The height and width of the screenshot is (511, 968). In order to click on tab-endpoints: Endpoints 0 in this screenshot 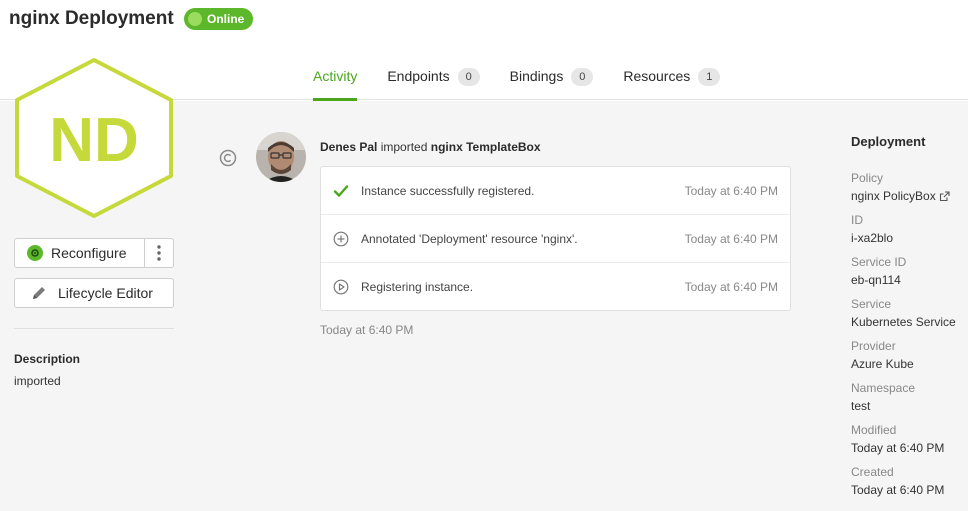, I will do `click(433, 80)`.